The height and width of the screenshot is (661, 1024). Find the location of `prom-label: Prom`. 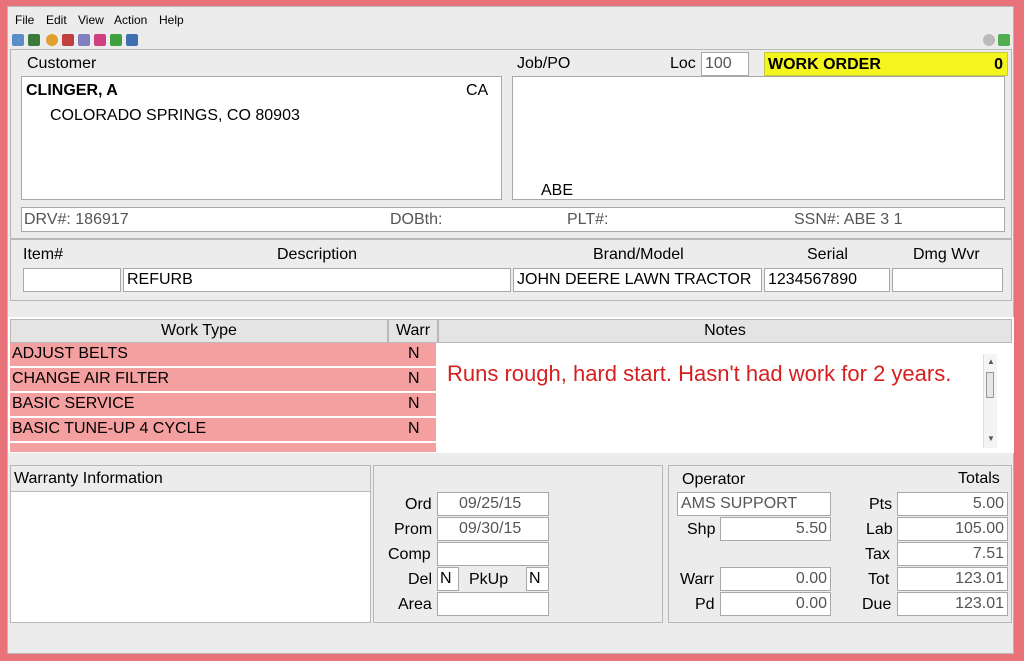

prom-label: Prom is located at coordinates (413, 529).